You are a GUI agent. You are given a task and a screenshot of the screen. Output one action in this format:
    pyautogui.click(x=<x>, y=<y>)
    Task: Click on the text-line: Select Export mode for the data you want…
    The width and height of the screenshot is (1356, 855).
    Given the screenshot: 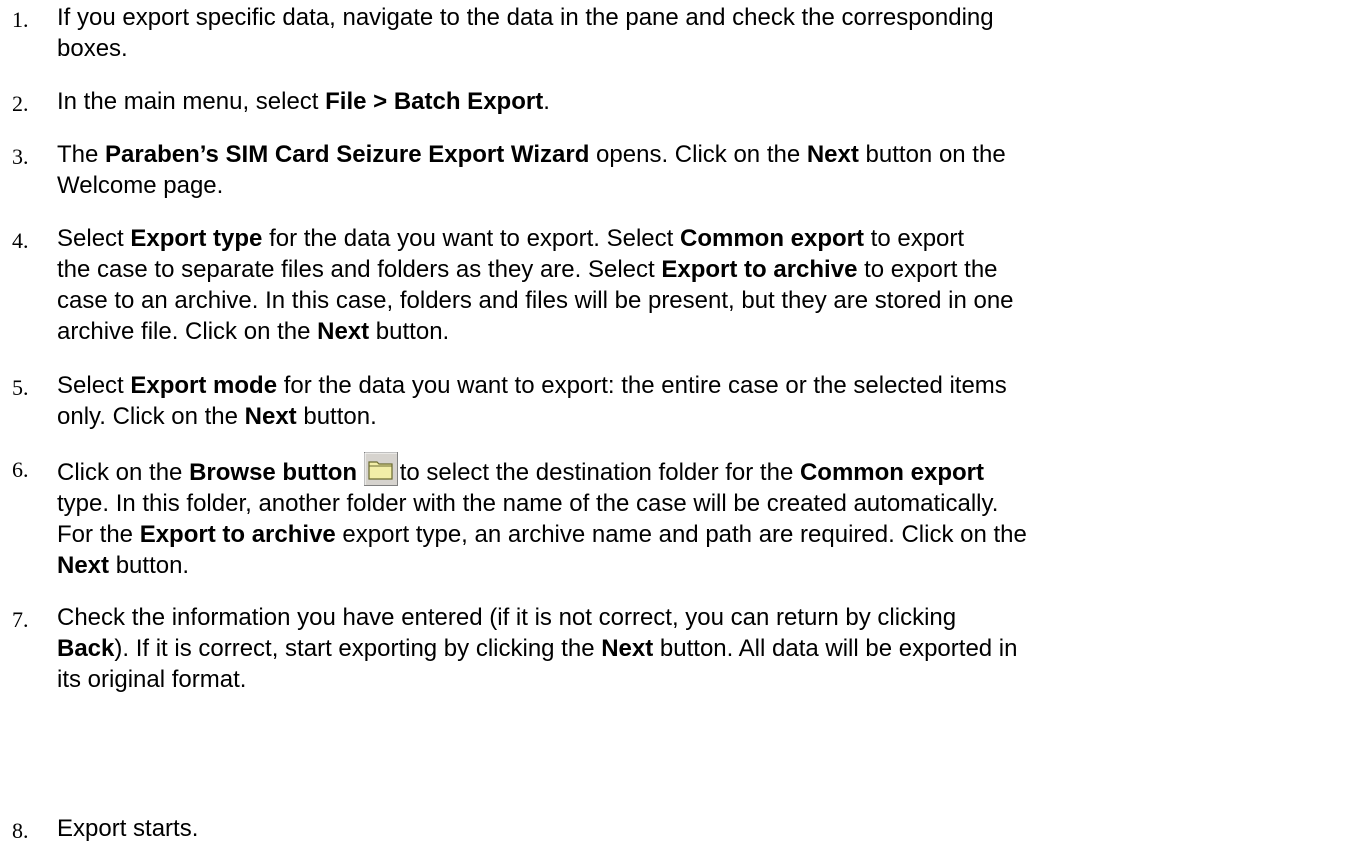 What is the action you would take?
    pyautogui.click(x=705, y=385)
    